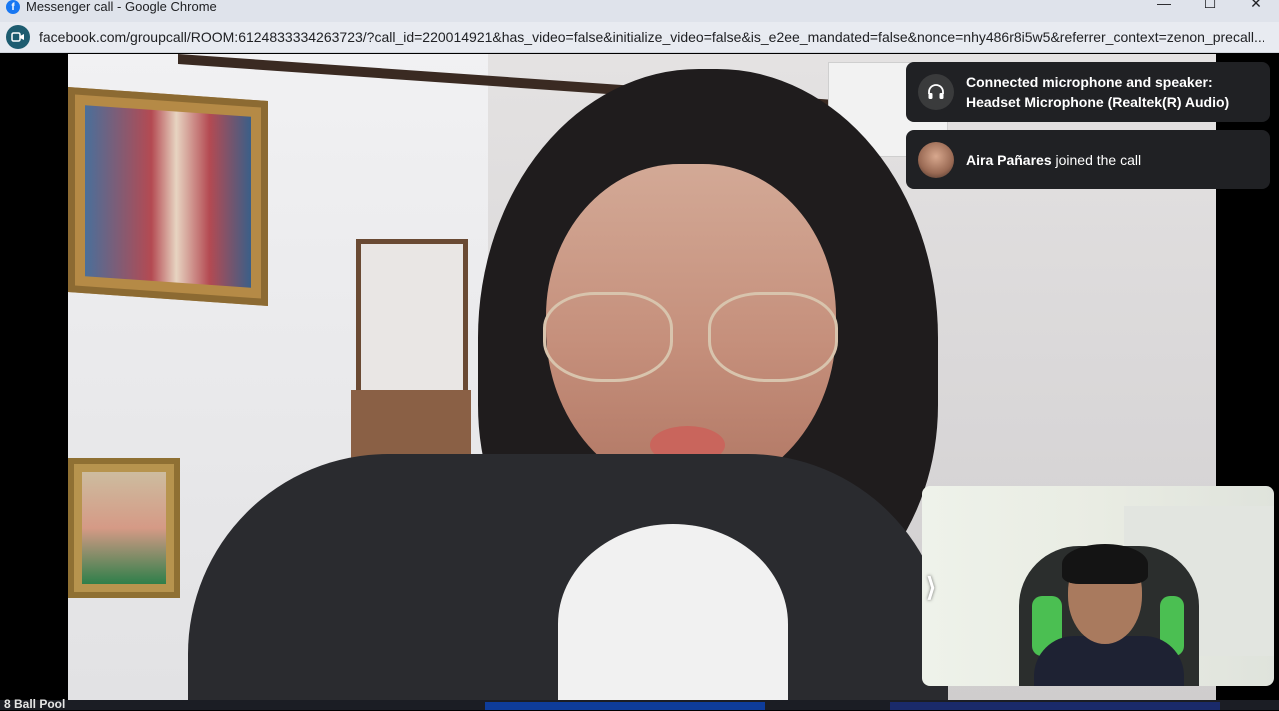 The image size is (1279, 711). What do you see at coordinates (936, 159) in the screenshot?
I see `avatar` at bounding box center [936, 159].